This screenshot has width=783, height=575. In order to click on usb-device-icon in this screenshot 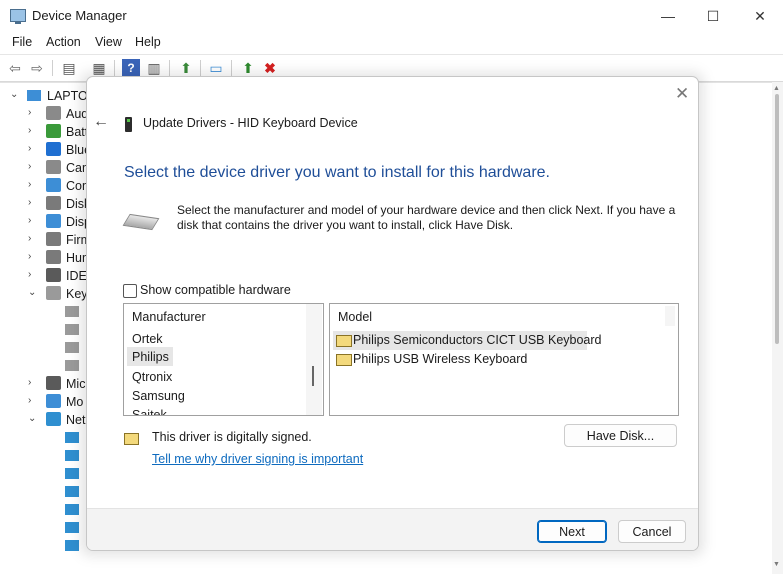, I will do `click(128, 124)`.